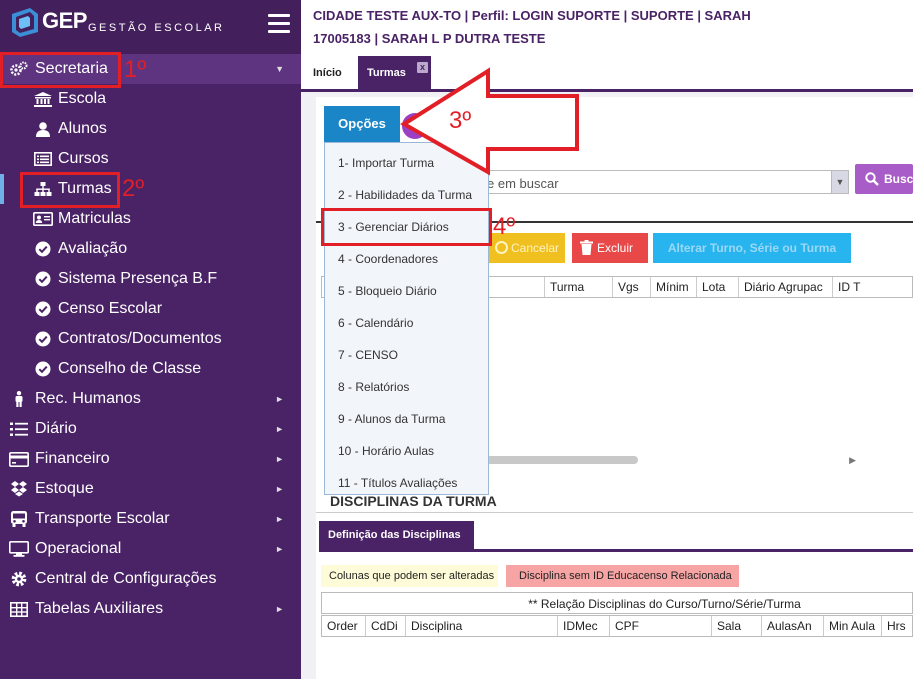 The width and height of the screenshot is (913, 679). Describe the element at coordinates (792, 626) in the screenshot. I see `column-header: AulasAn` at that location.